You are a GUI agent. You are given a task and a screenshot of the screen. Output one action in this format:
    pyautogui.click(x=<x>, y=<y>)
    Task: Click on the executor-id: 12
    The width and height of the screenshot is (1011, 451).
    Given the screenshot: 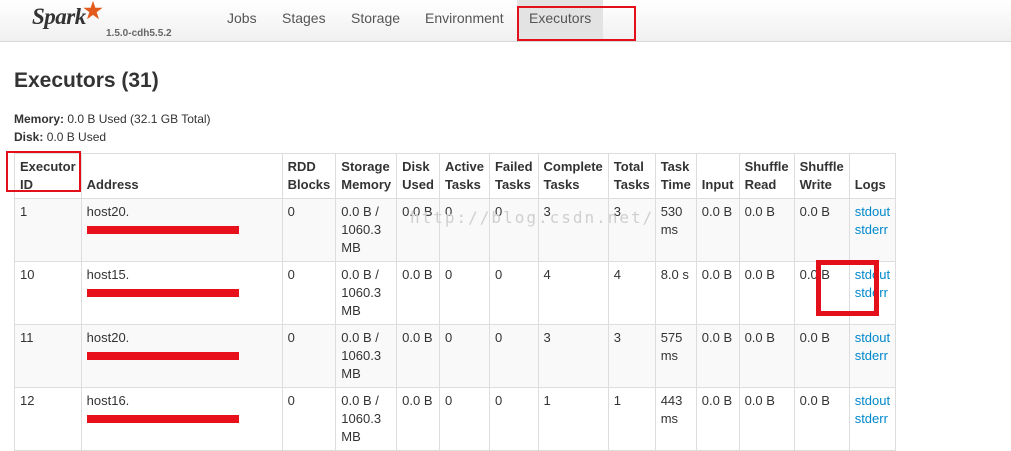 What is the action you would take?
    pyautogui.click(x=48, y=419)
    